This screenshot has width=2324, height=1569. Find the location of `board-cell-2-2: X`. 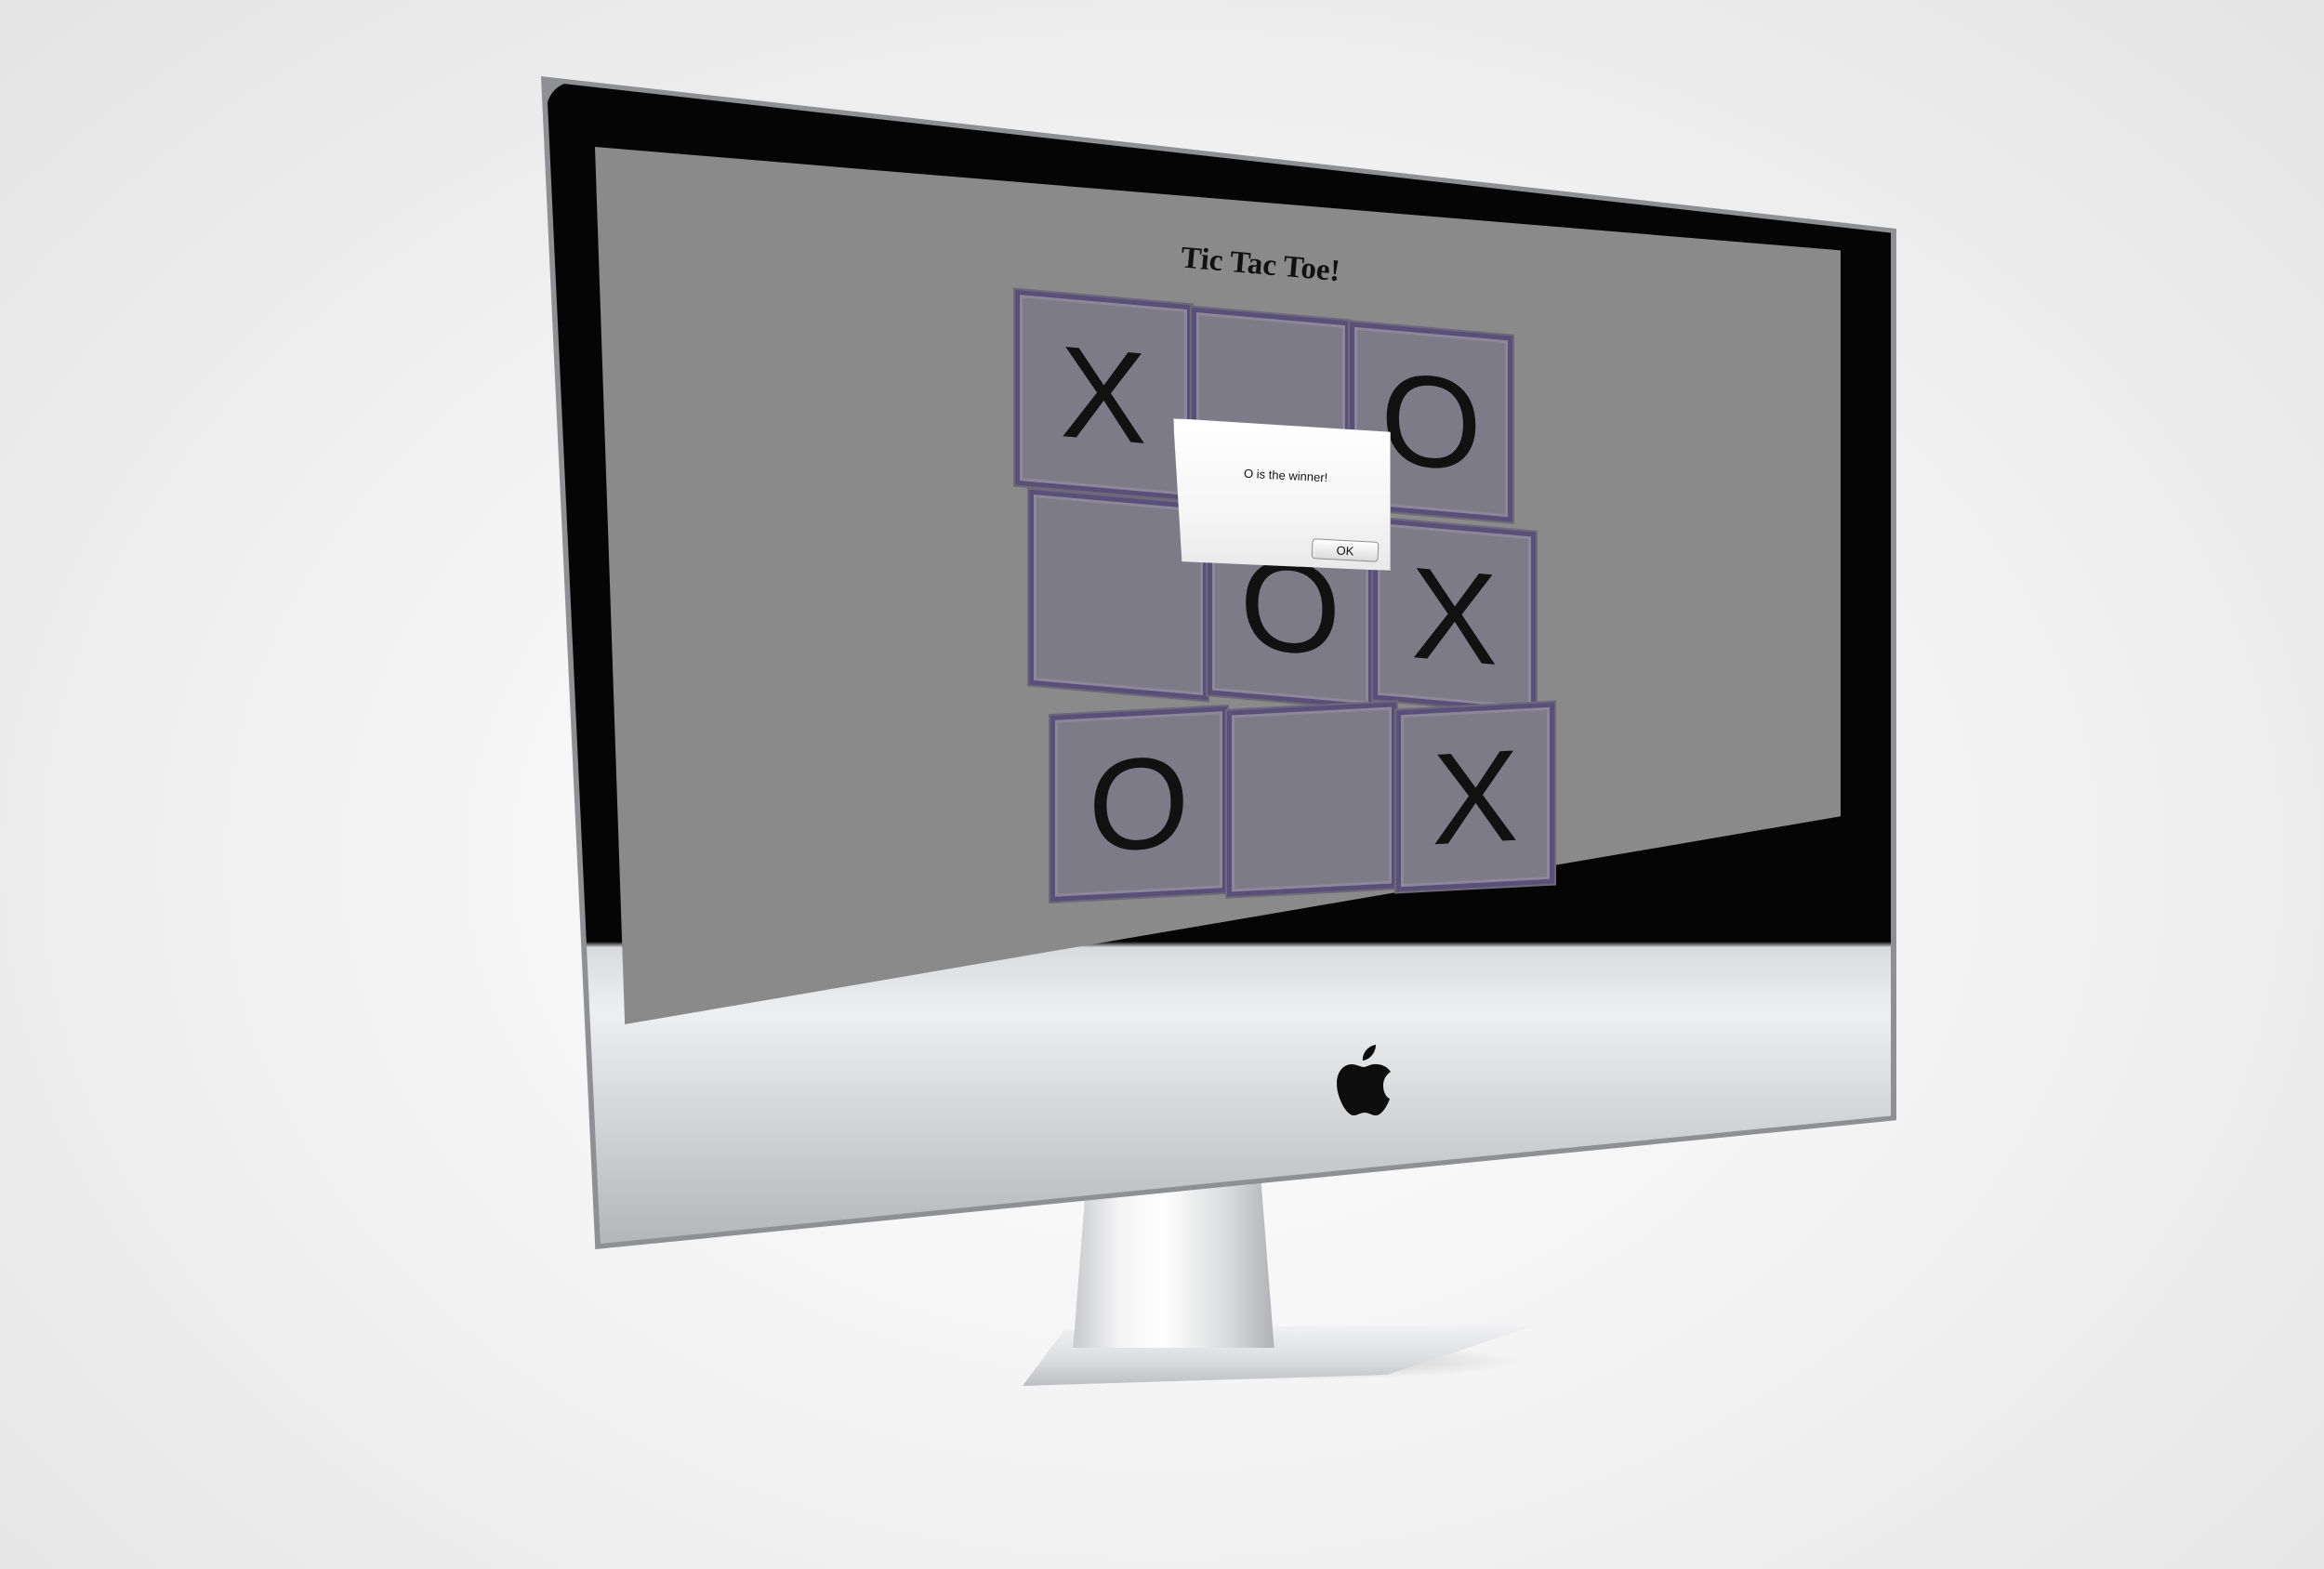

board-cell-2-2: X is located at coordinates (1475, 797).